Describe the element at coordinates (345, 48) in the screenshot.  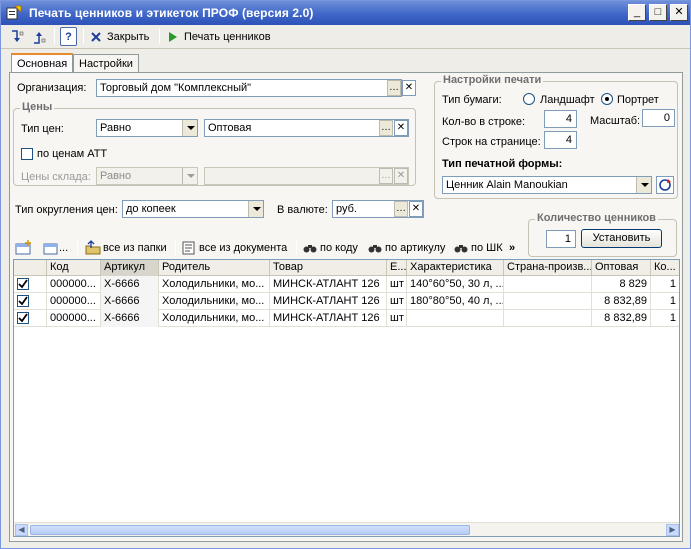
I see `toolbar-divider` at that location.